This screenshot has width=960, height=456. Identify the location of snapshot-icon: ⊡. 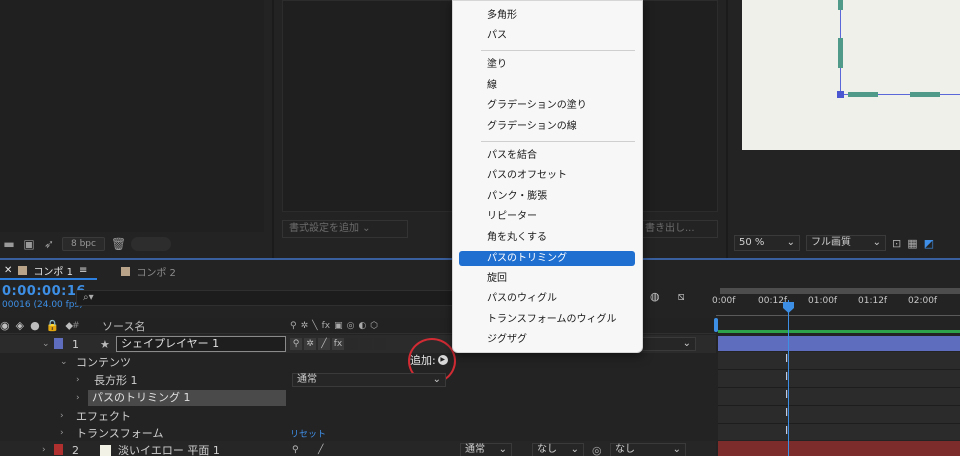
(896, 243).